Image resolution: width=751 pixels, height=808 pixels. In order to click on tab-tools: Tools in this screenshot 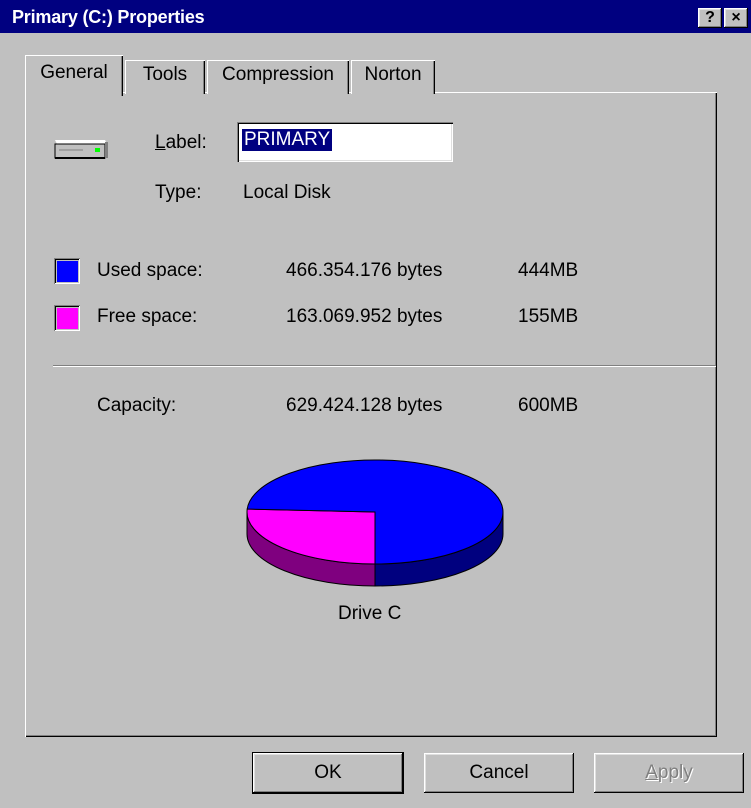, I will do `click(165, 77)`.